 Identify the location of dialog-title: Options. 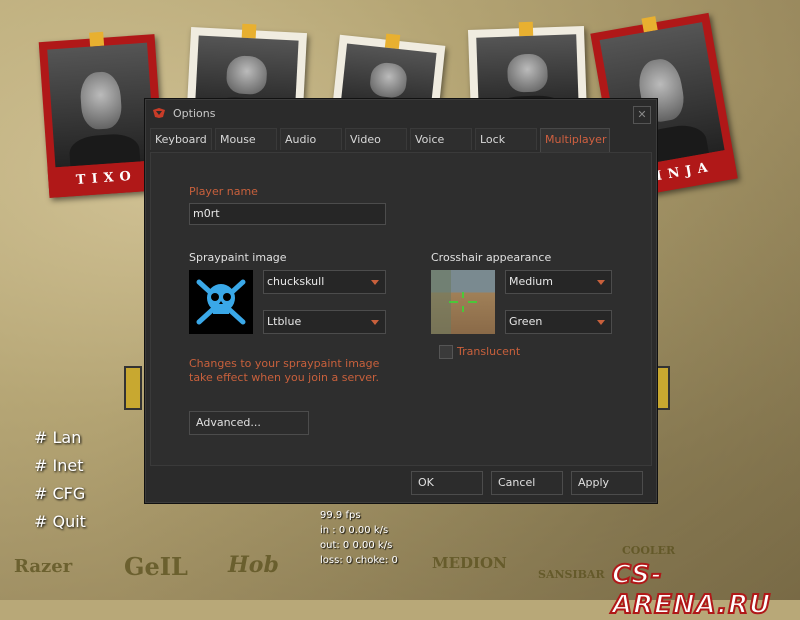
(194, 113).